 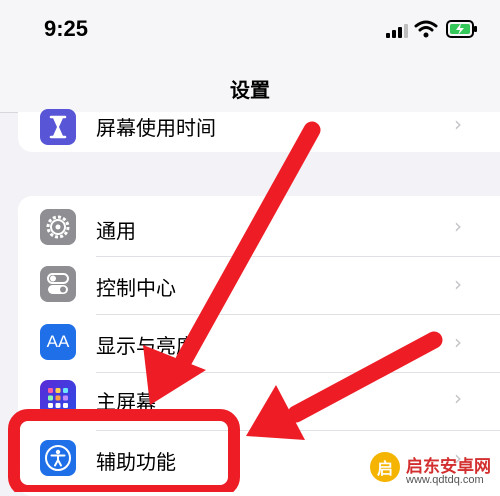 What do you see at coordinates (136, 462) in the screenshot?
I see `settings-row-label: 辅助功能` at bounding box center [136, 462].